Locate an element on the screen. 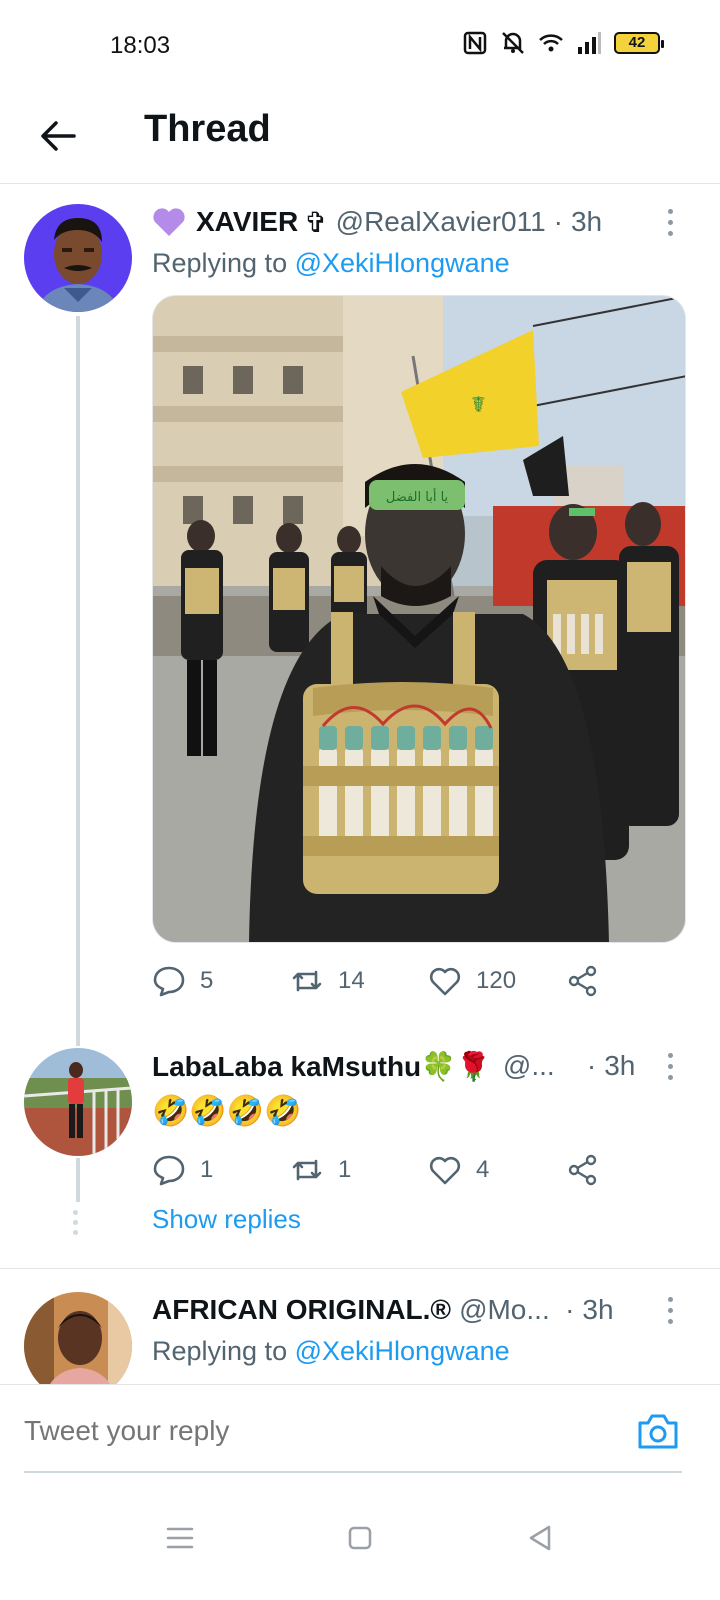 Image resolution: width=720 pixels, height=1600 pixels. top-app-bar: Thread is located at coordinates (360, 138).